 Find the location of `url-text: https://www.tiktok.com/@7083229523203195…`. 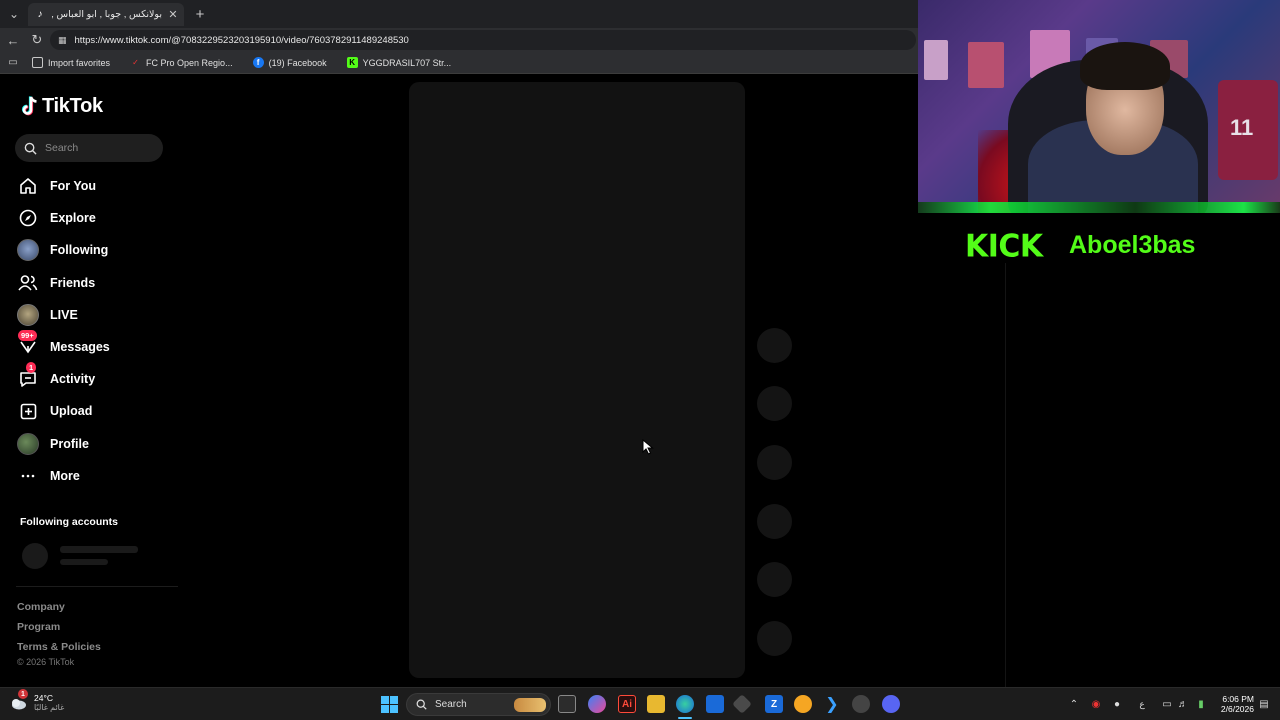

url-text: https://www.tiktok.com/@7083229523203195… is located at coordinates (241, 40).